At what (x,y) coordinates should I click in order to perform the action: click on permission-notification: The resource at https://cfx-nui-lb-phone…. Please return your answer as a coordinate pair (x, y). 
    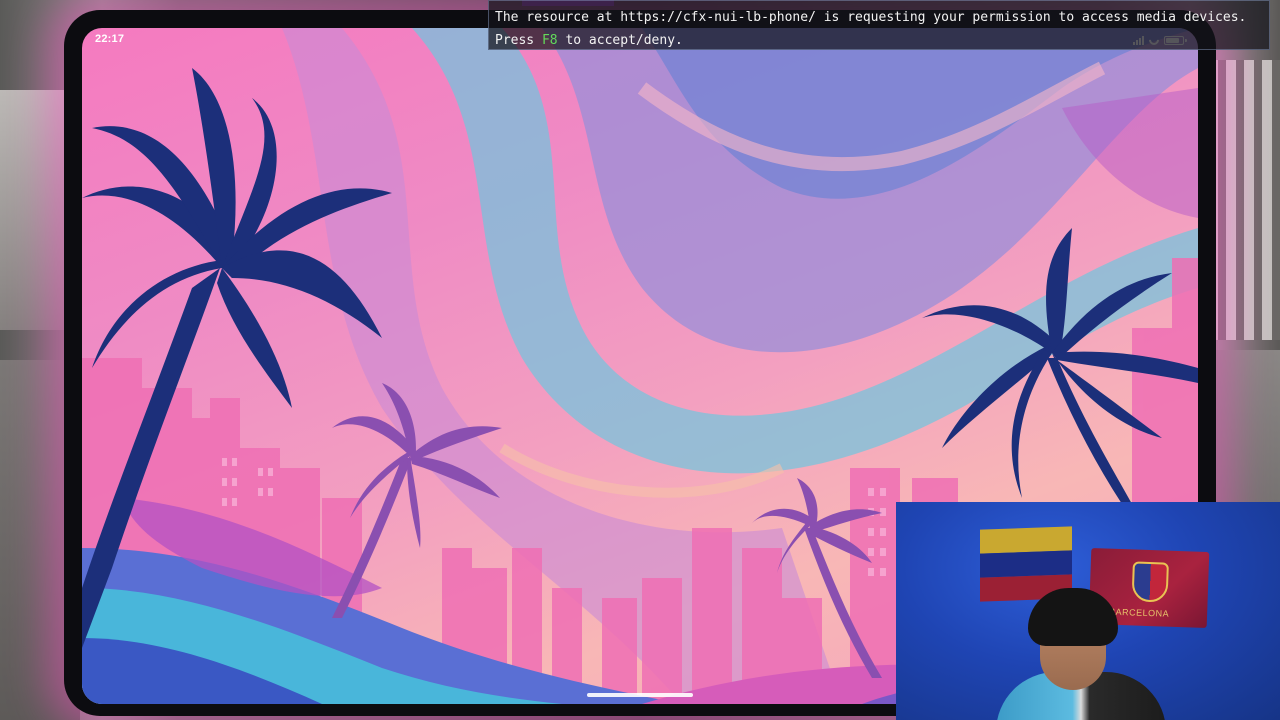
    Looking at the image, I should click on (879, 25).